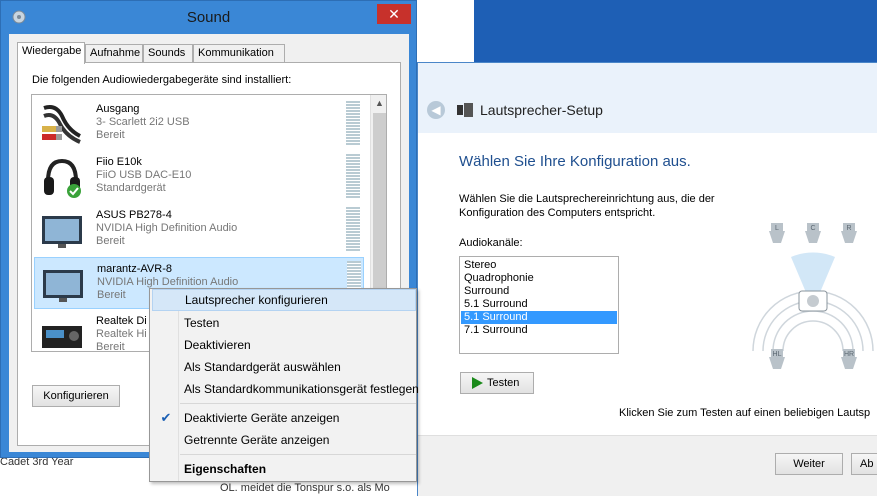  I want to click on speaker-icon, so click(465, 110).